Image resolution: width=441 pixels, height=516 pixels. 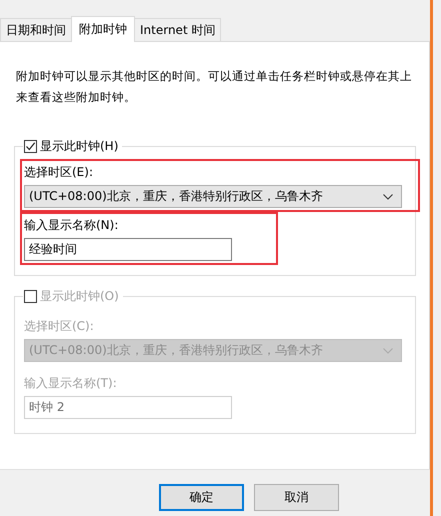 What do you see at coordinates (213, 196) in the screenshot?
I see `timezone-dropdown: (UTC+08:00)北京，重庆，香港特别行政区，乌鲁木齐` at bounding box center [213, 196].